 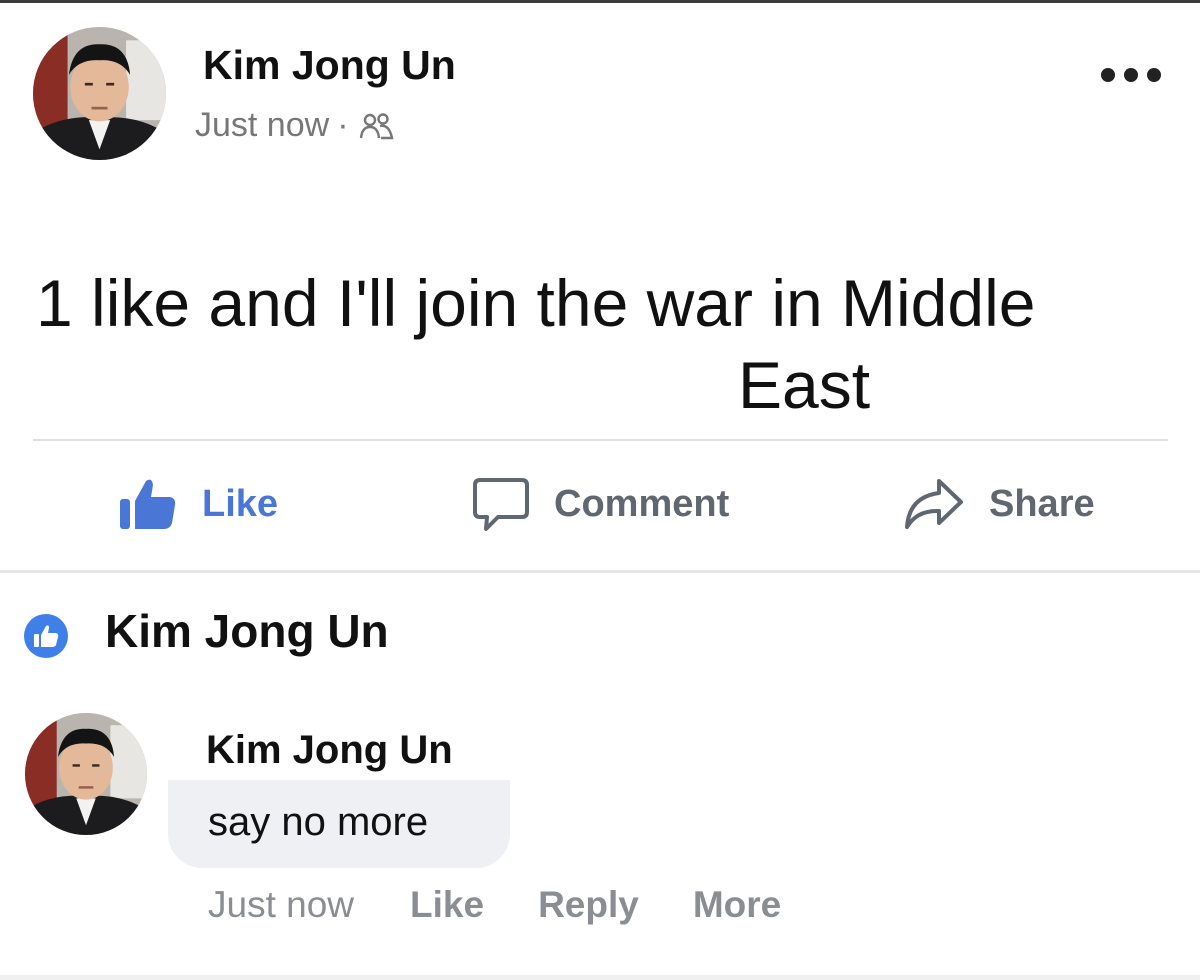 What do you see at coordinates (600, 1) in the screenshot?
I see `top-border` at bounding box center [600, 1].